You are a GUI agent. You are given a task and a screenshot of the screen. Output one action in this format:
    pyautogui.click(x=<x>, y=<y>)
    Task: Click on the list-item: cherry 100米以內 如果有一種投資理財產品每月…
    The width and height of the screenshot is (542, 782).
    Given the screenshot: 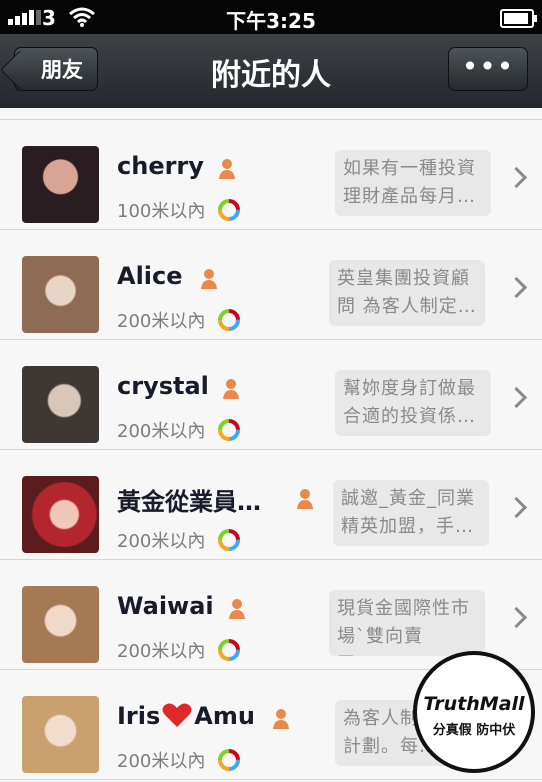 What is the action you would take?
    pyautogui.click(x=271, y=175)
    